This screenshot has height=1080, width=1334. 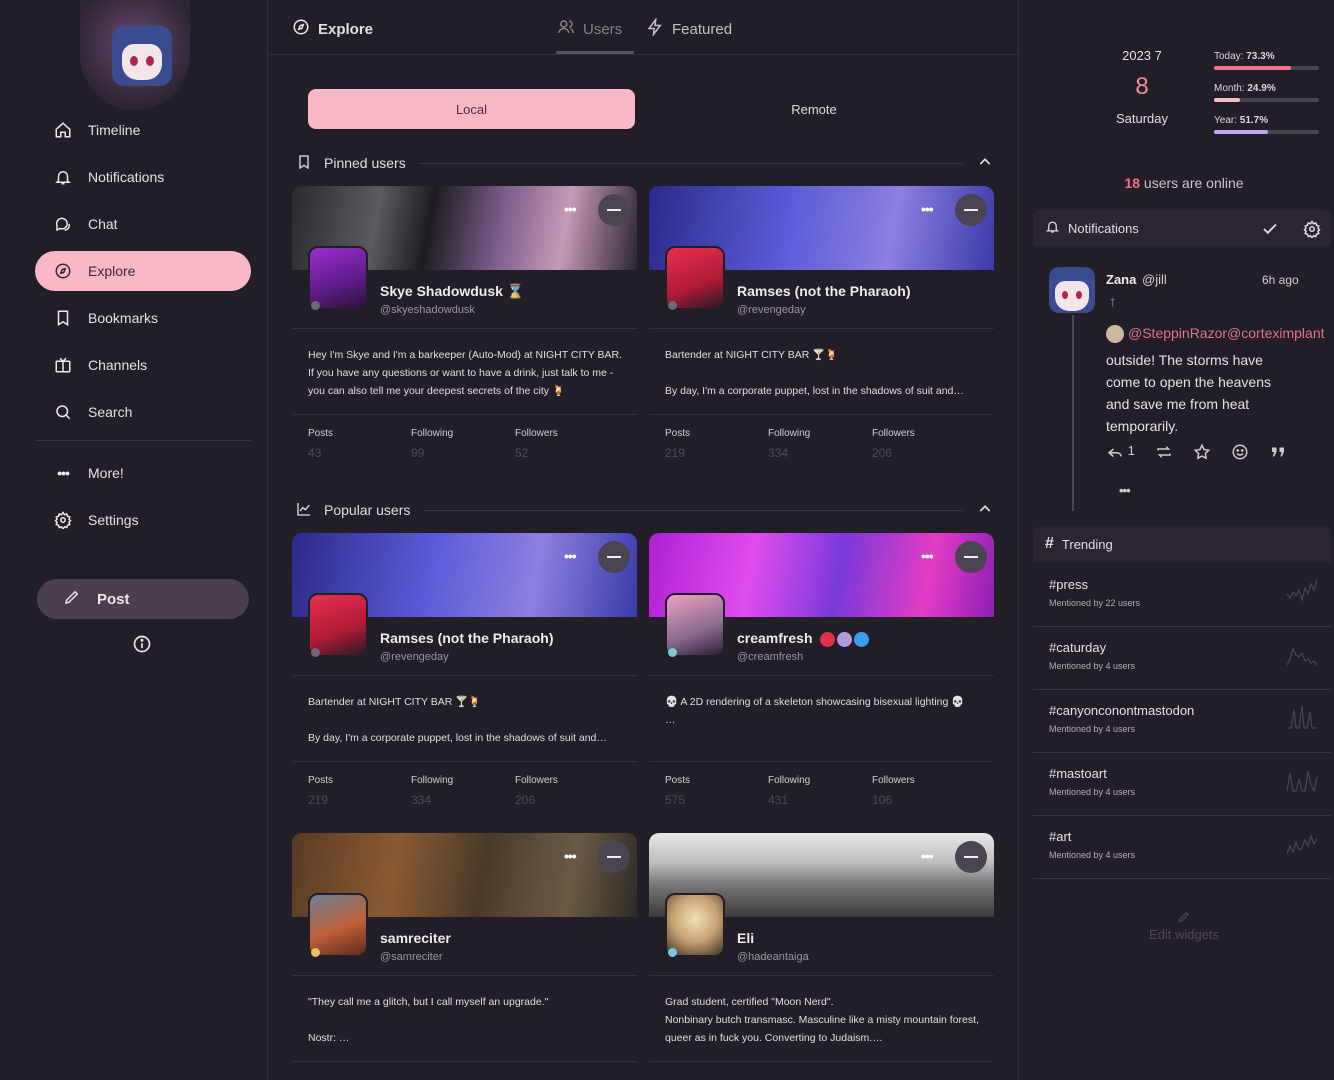 I want to click on nav-timeline-label: Timeline, so click(x=114, y=130).